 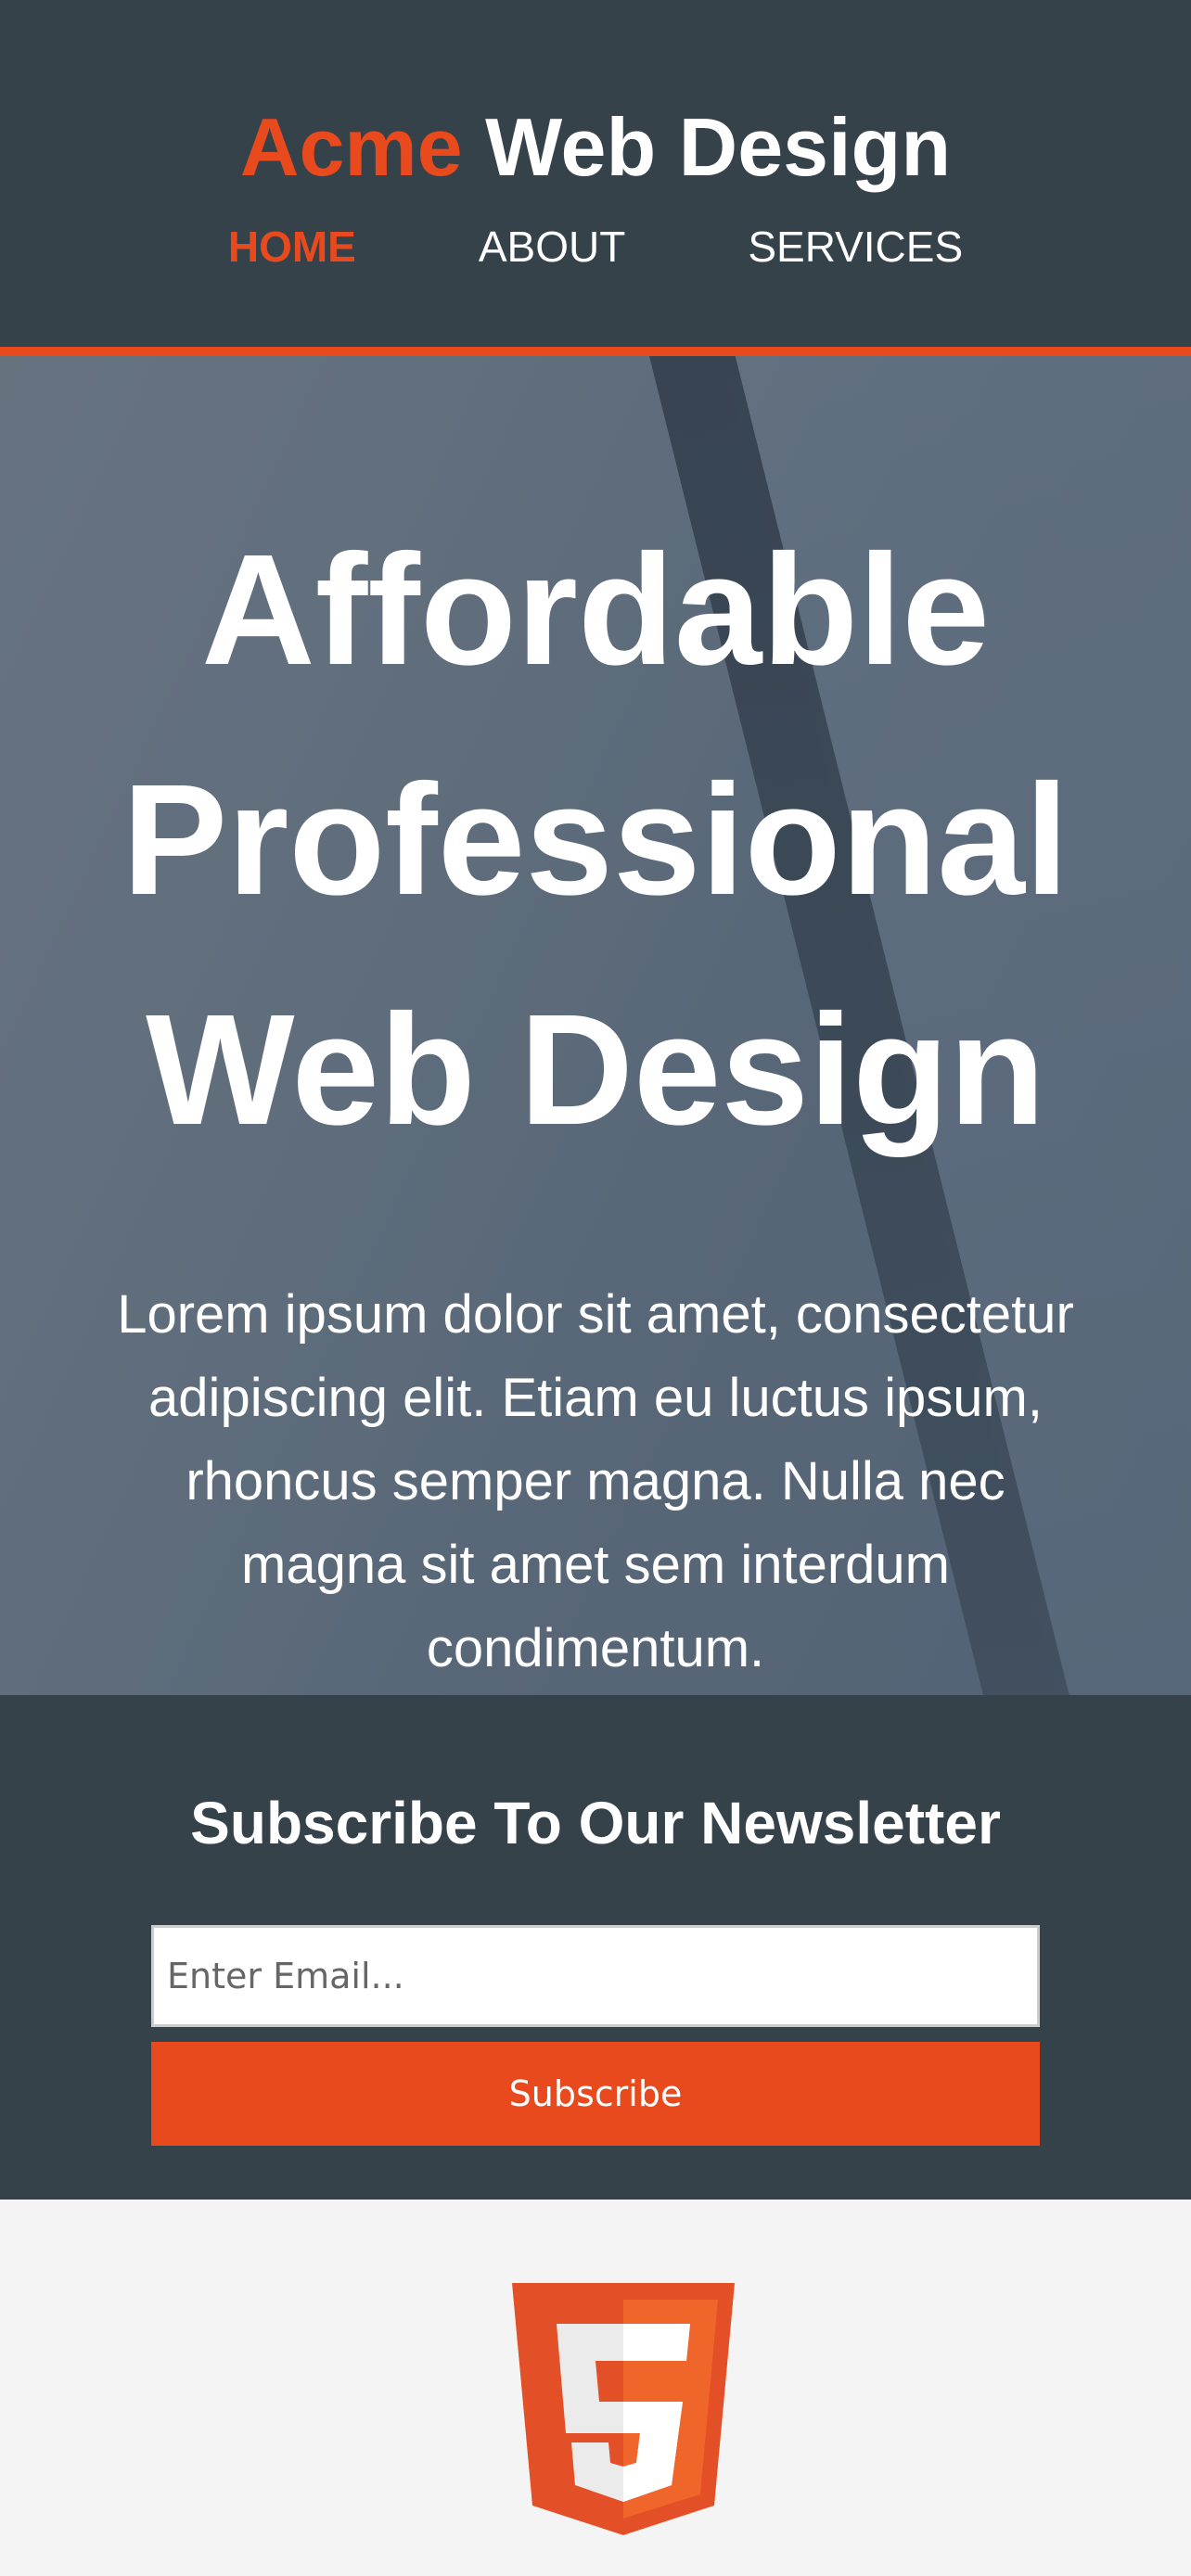 What do you see at coordinates (552, 247) in the screenshot?
I see `nav-item-about: ABOUT` at bounding box center [552, 247].